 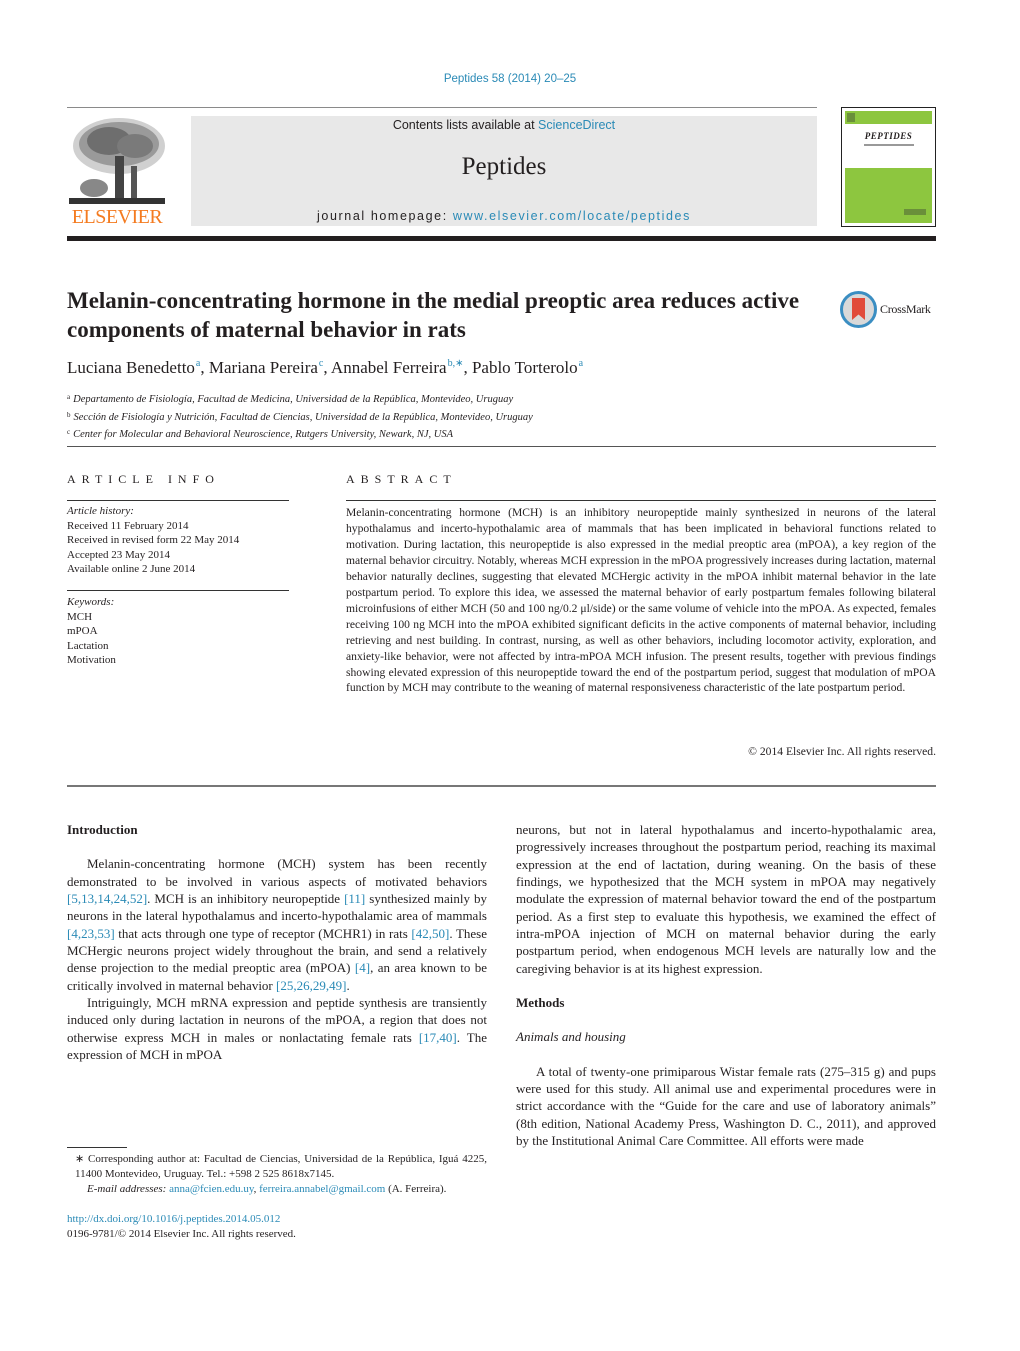 I want to click on history-item: Accepted 23 May 2014, so click(x=118, y=554).